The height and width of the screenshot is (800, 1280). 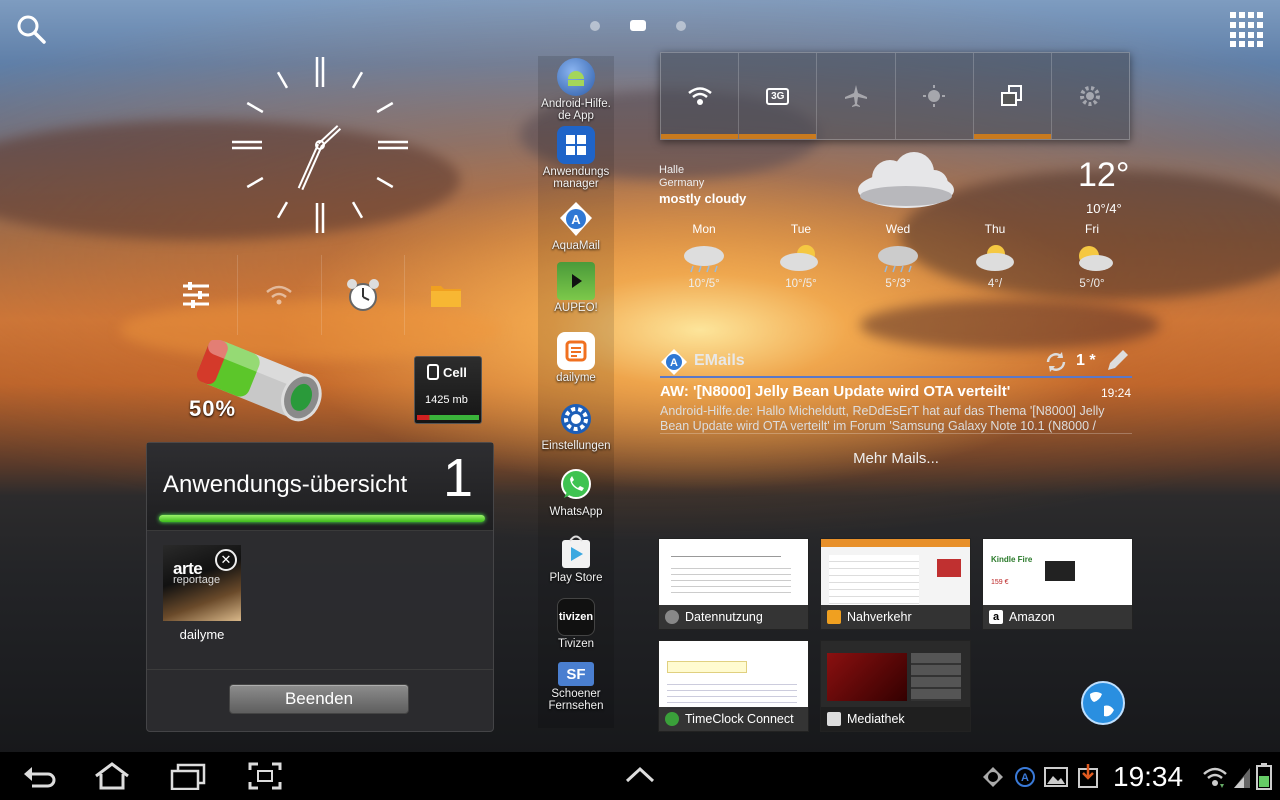 What do you see at coordinates (1057, 584) in the screenshot?
I see `browser-tab-thumbnail: Kindle Fire 159 € a Amazon` at bounding box center [1057, 584].